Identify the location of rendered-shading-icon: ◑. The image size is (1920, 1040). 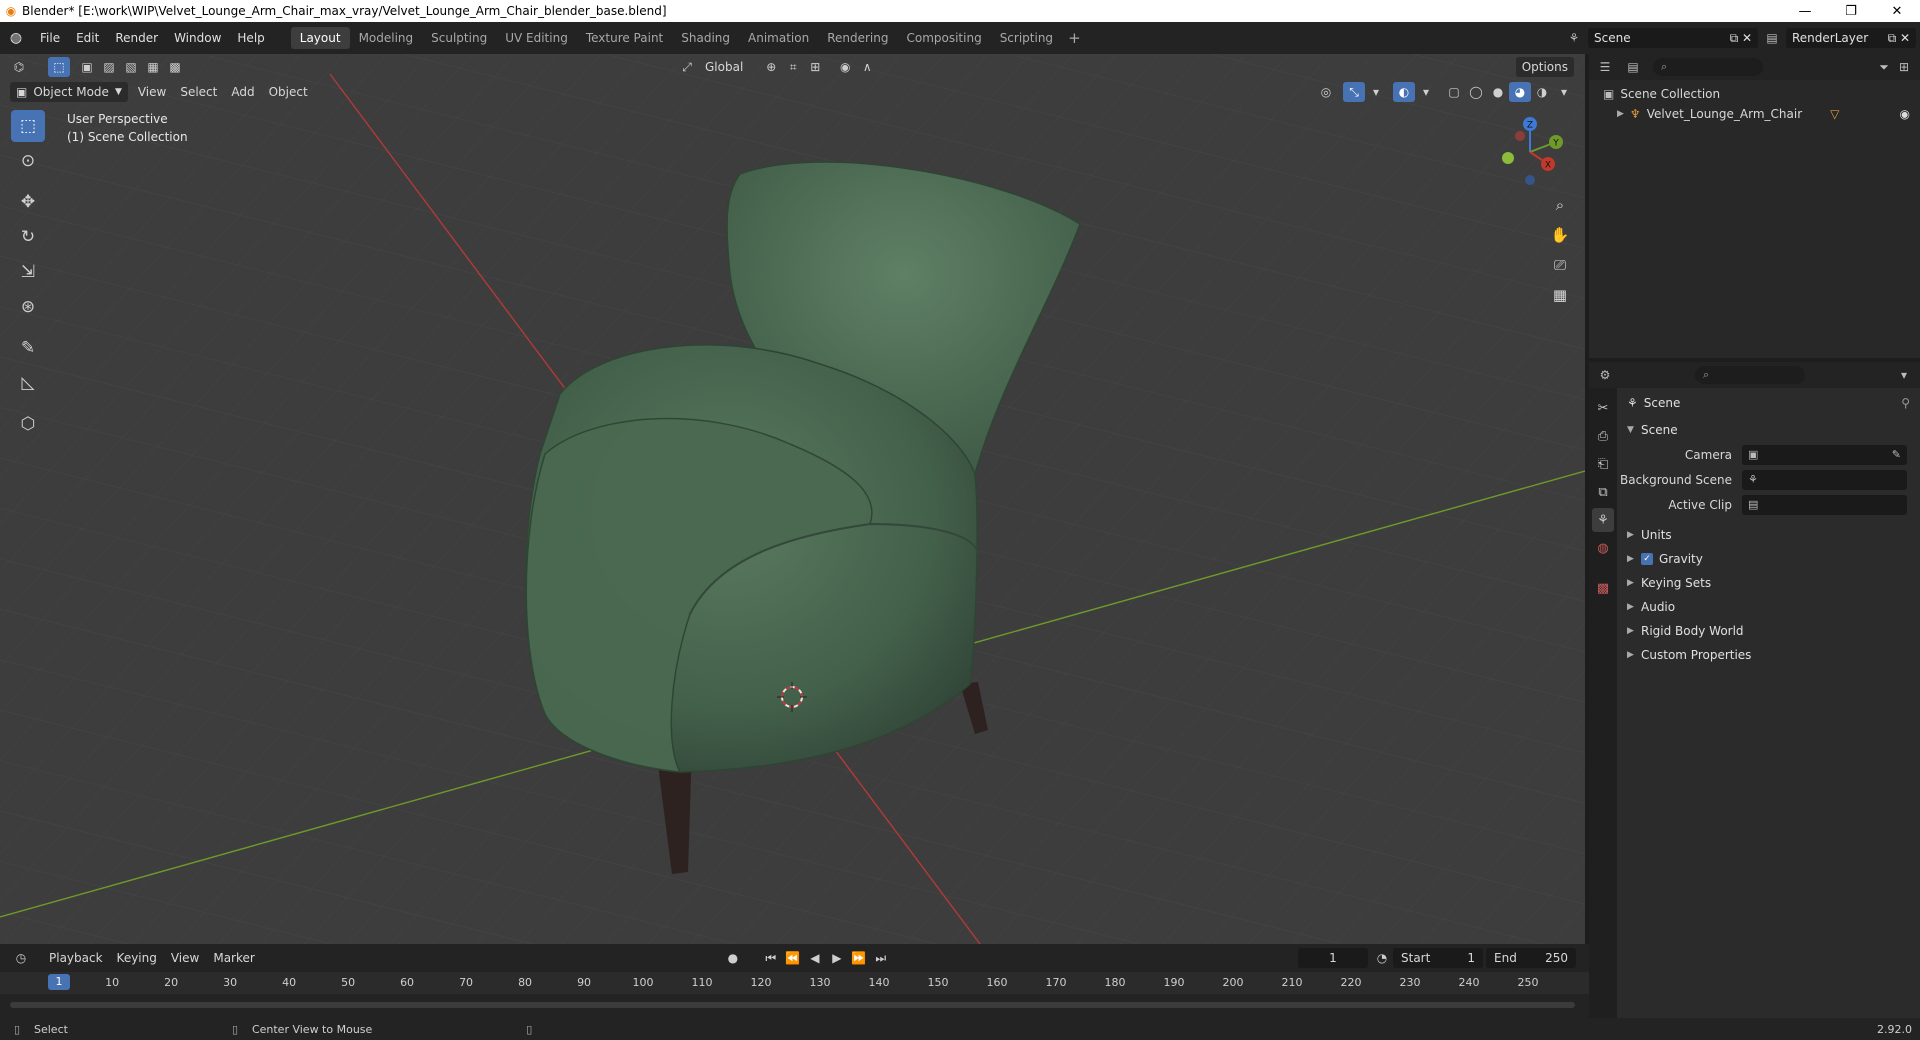
(1542, 92).